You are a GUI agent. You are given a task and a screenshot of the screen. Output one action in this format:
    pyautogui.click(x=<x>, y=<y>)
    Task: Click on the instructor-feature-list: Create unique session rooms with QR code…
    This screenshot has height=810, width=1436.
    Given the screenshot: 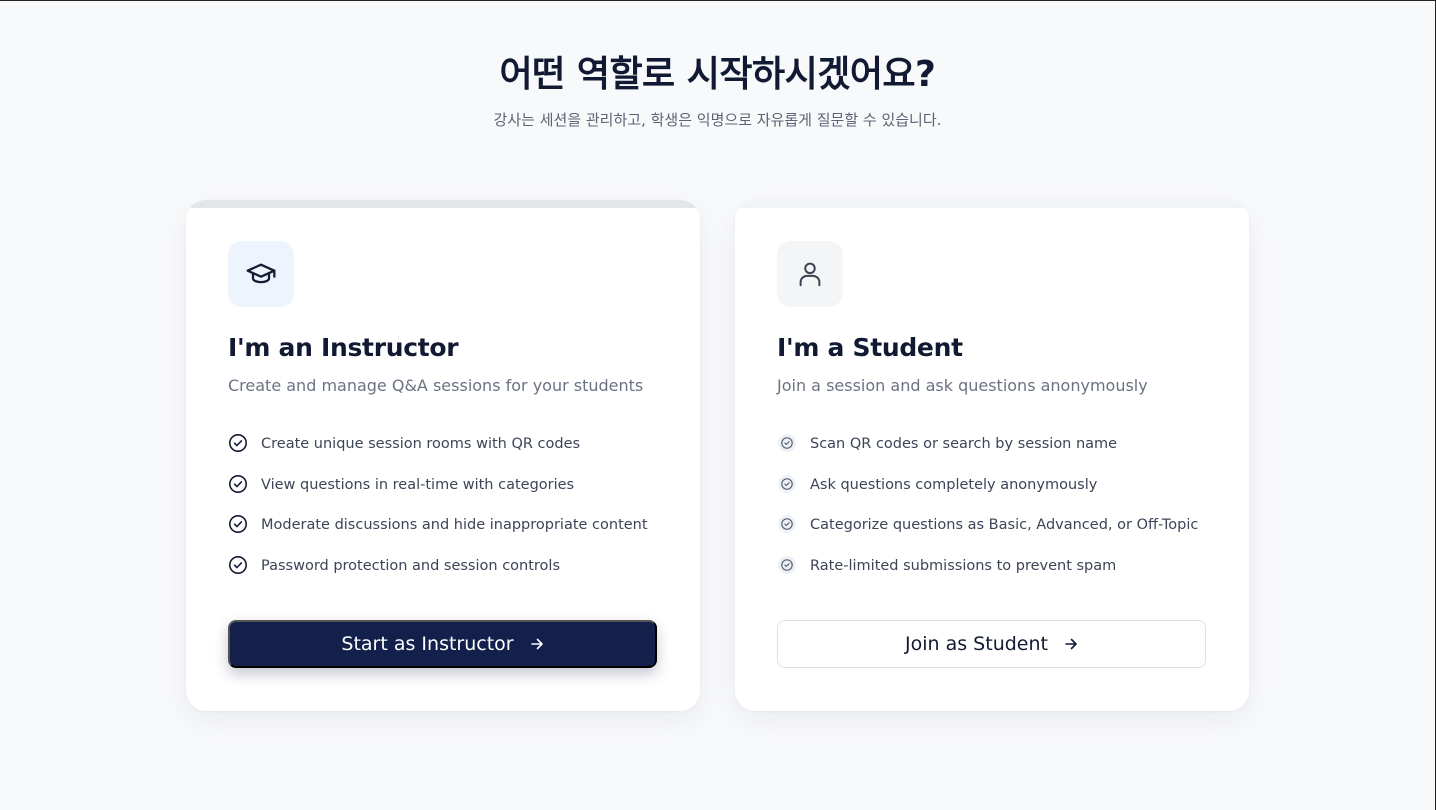 What is the action you would take?
    pyautogui.click(x=438, y=514)
    